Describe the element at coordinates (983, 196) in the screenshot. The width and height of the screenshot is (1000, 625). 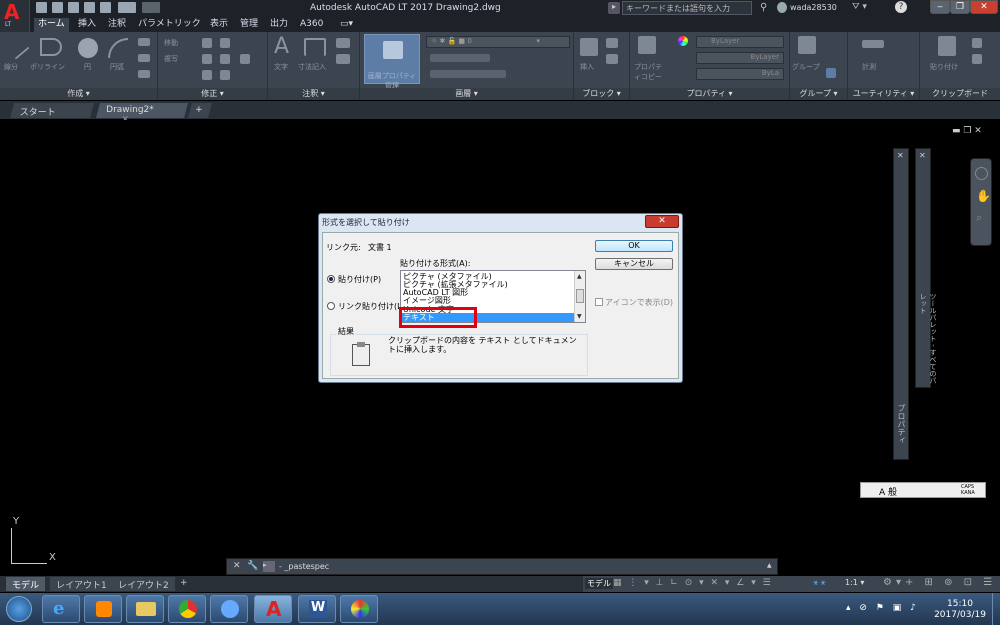
I see `pan-icon: ✋` at that location.